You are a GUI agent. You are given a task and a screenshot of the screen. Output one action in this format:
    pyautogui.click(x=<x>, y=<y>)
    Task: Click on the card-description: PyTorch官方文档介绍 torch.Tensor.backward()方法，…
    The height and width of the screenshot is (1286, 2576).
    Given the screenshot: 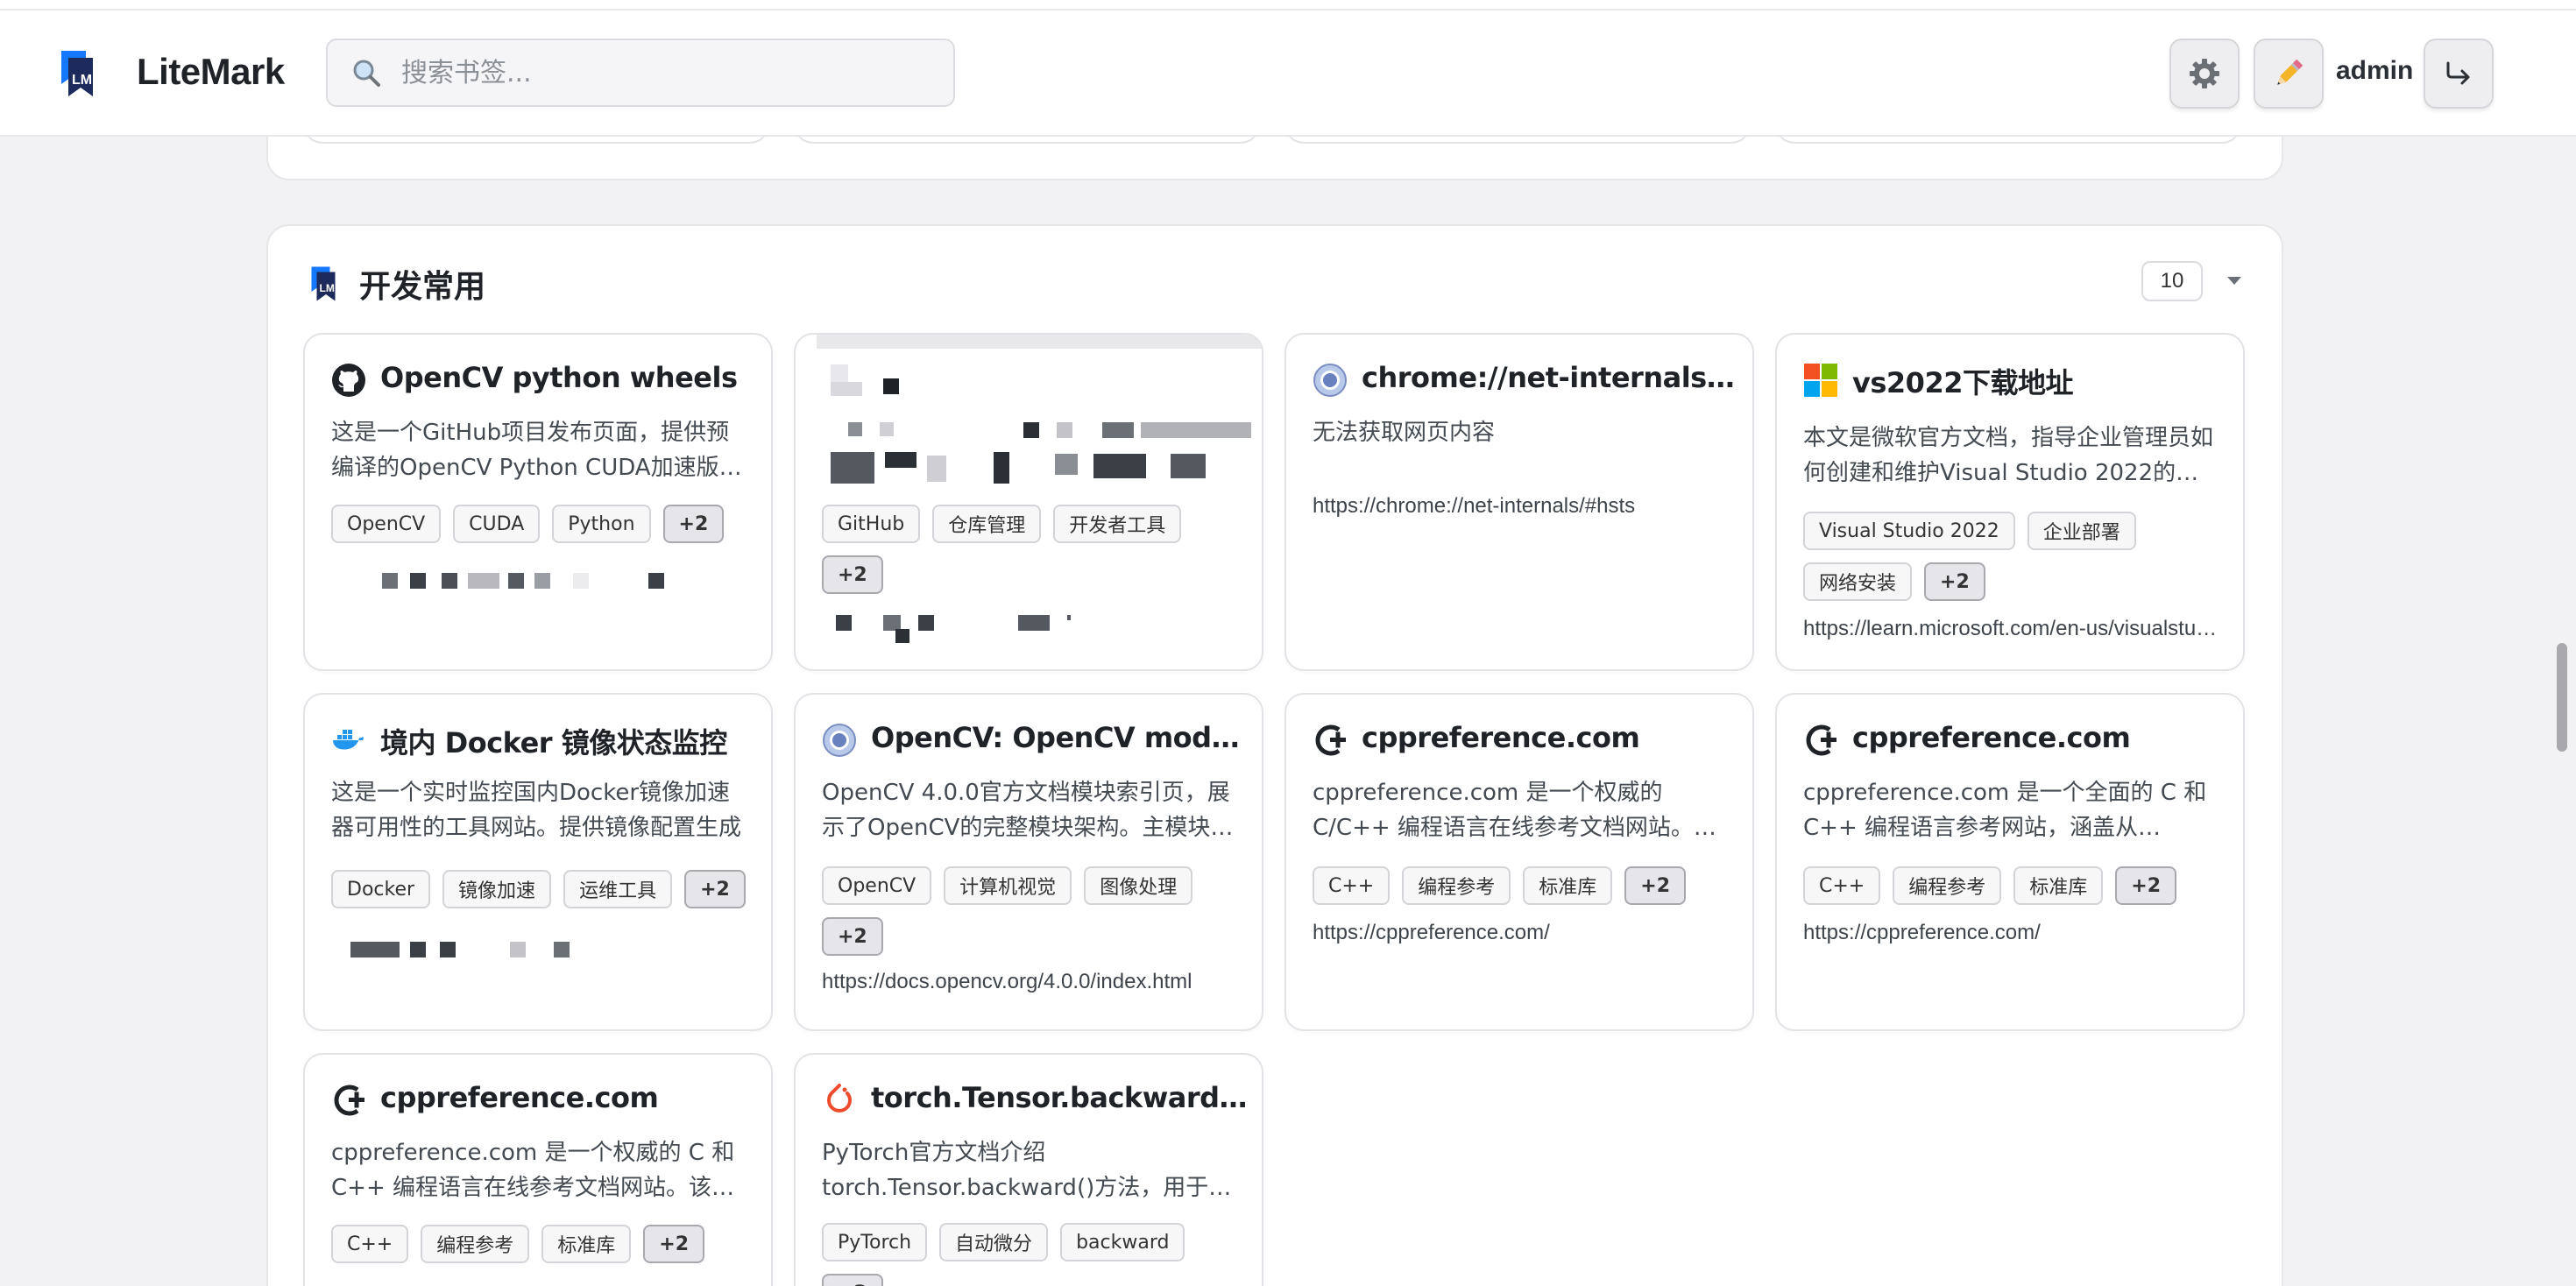 What is the action you would take?
    pyautogui.click(x=1027, y=1171)
    